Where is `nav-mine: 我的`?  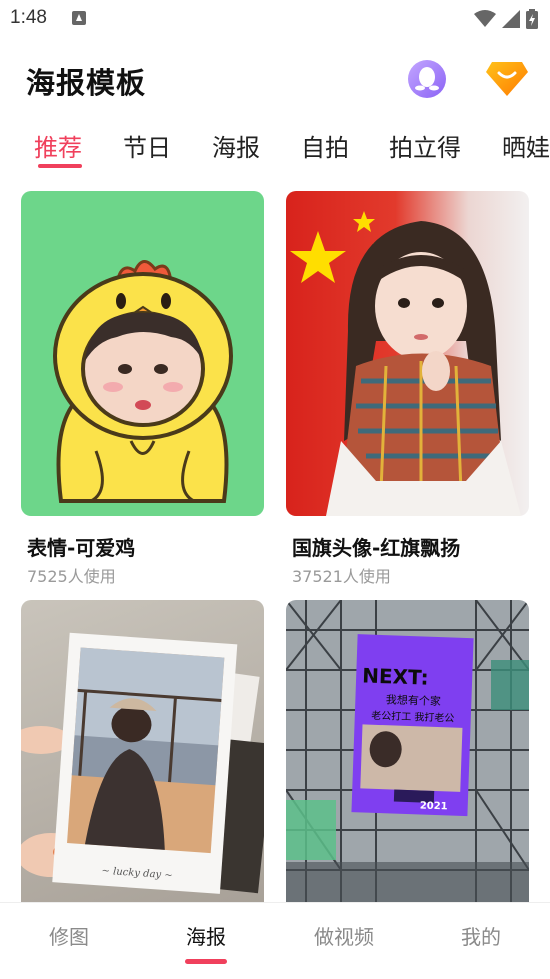 nav-mine: 我的 is located at coordinates (481, 935).